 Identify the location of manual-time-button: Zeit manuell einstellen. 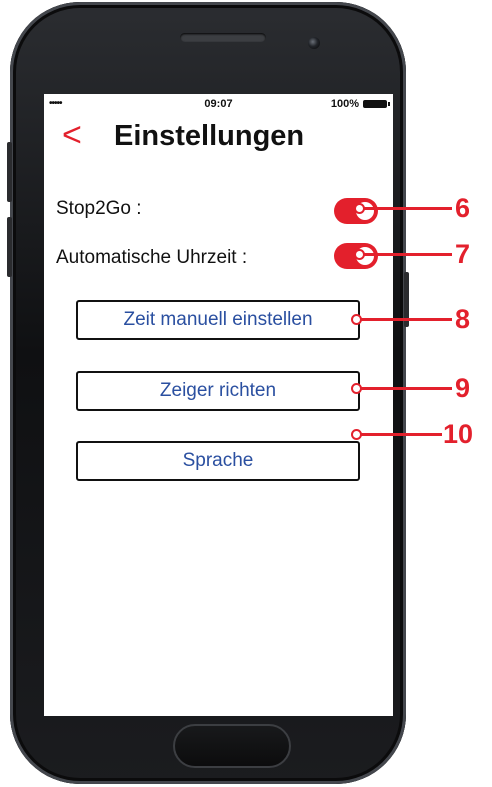
(218, 320).